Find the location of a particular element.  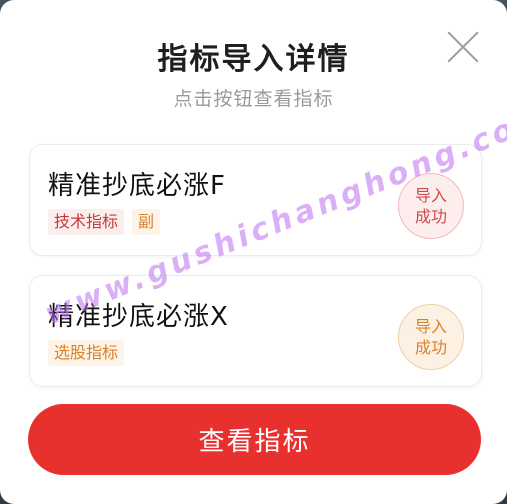

indicator-tags: 选股指标 is located at coordinates (86, 353).